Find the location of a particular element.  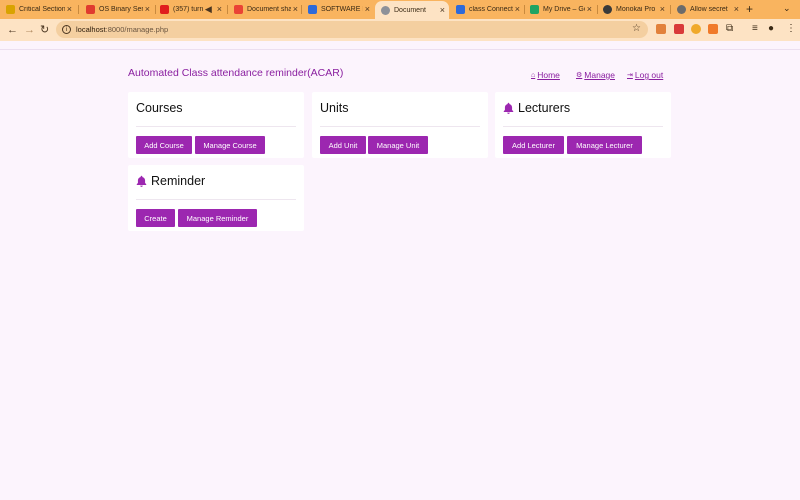

url-path: :8000/manage.php is located at coordinates (137, 29).